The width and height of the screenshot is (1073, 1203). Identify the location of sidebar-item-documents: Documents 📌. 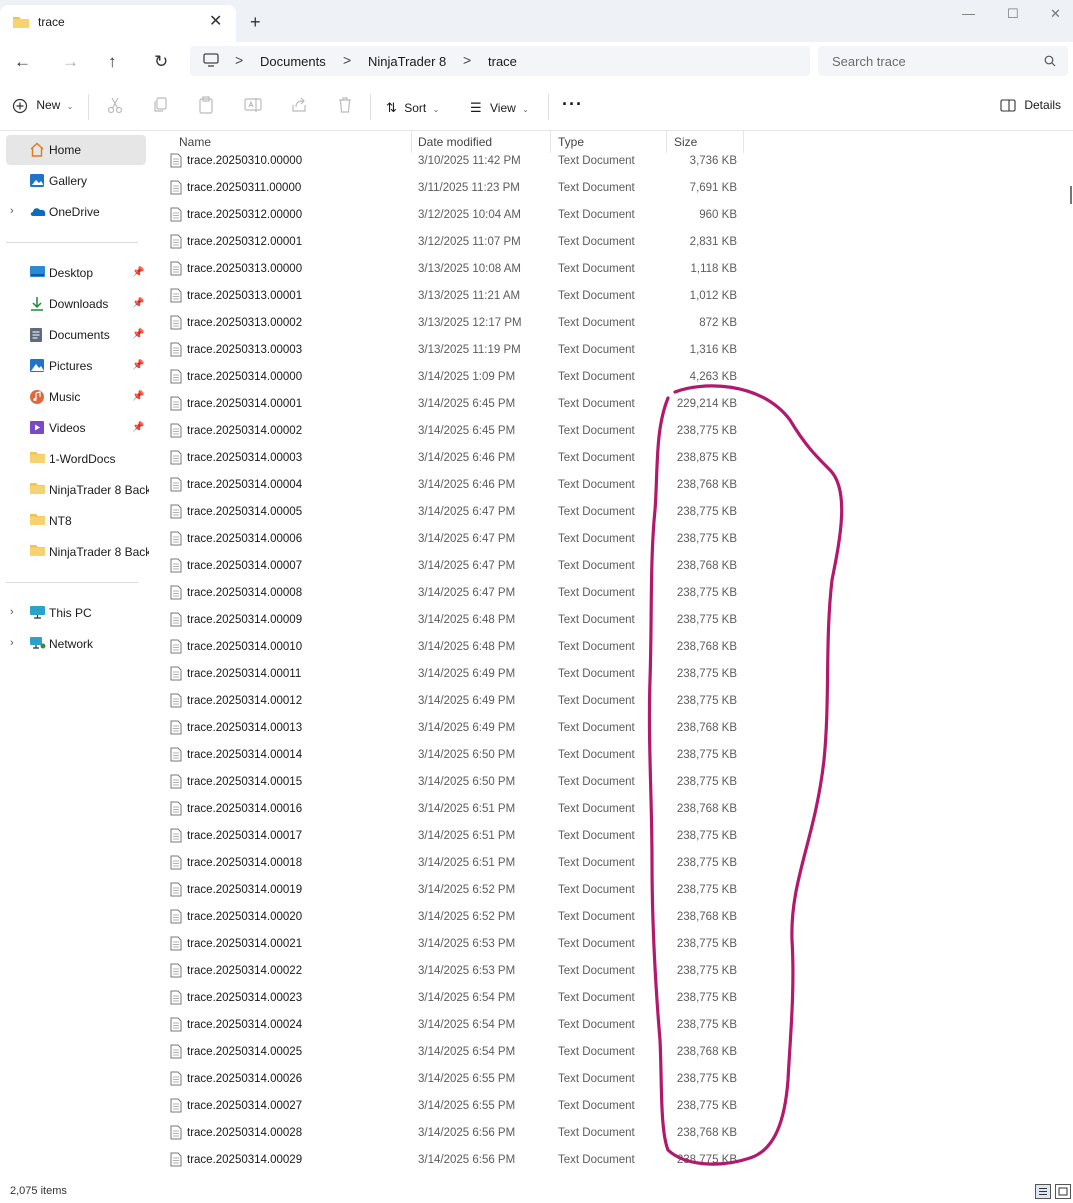
(76, 335).